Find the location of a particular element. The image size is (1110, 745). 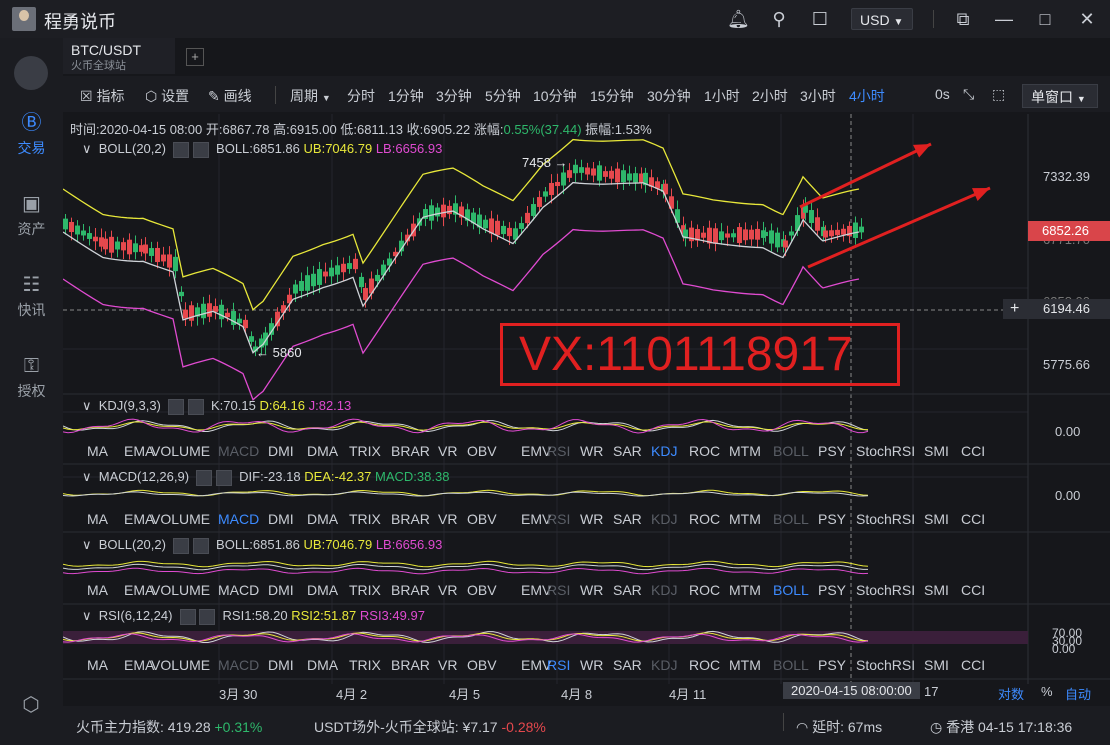

refresh-interval: 0s is located at coordinates (942, 94).